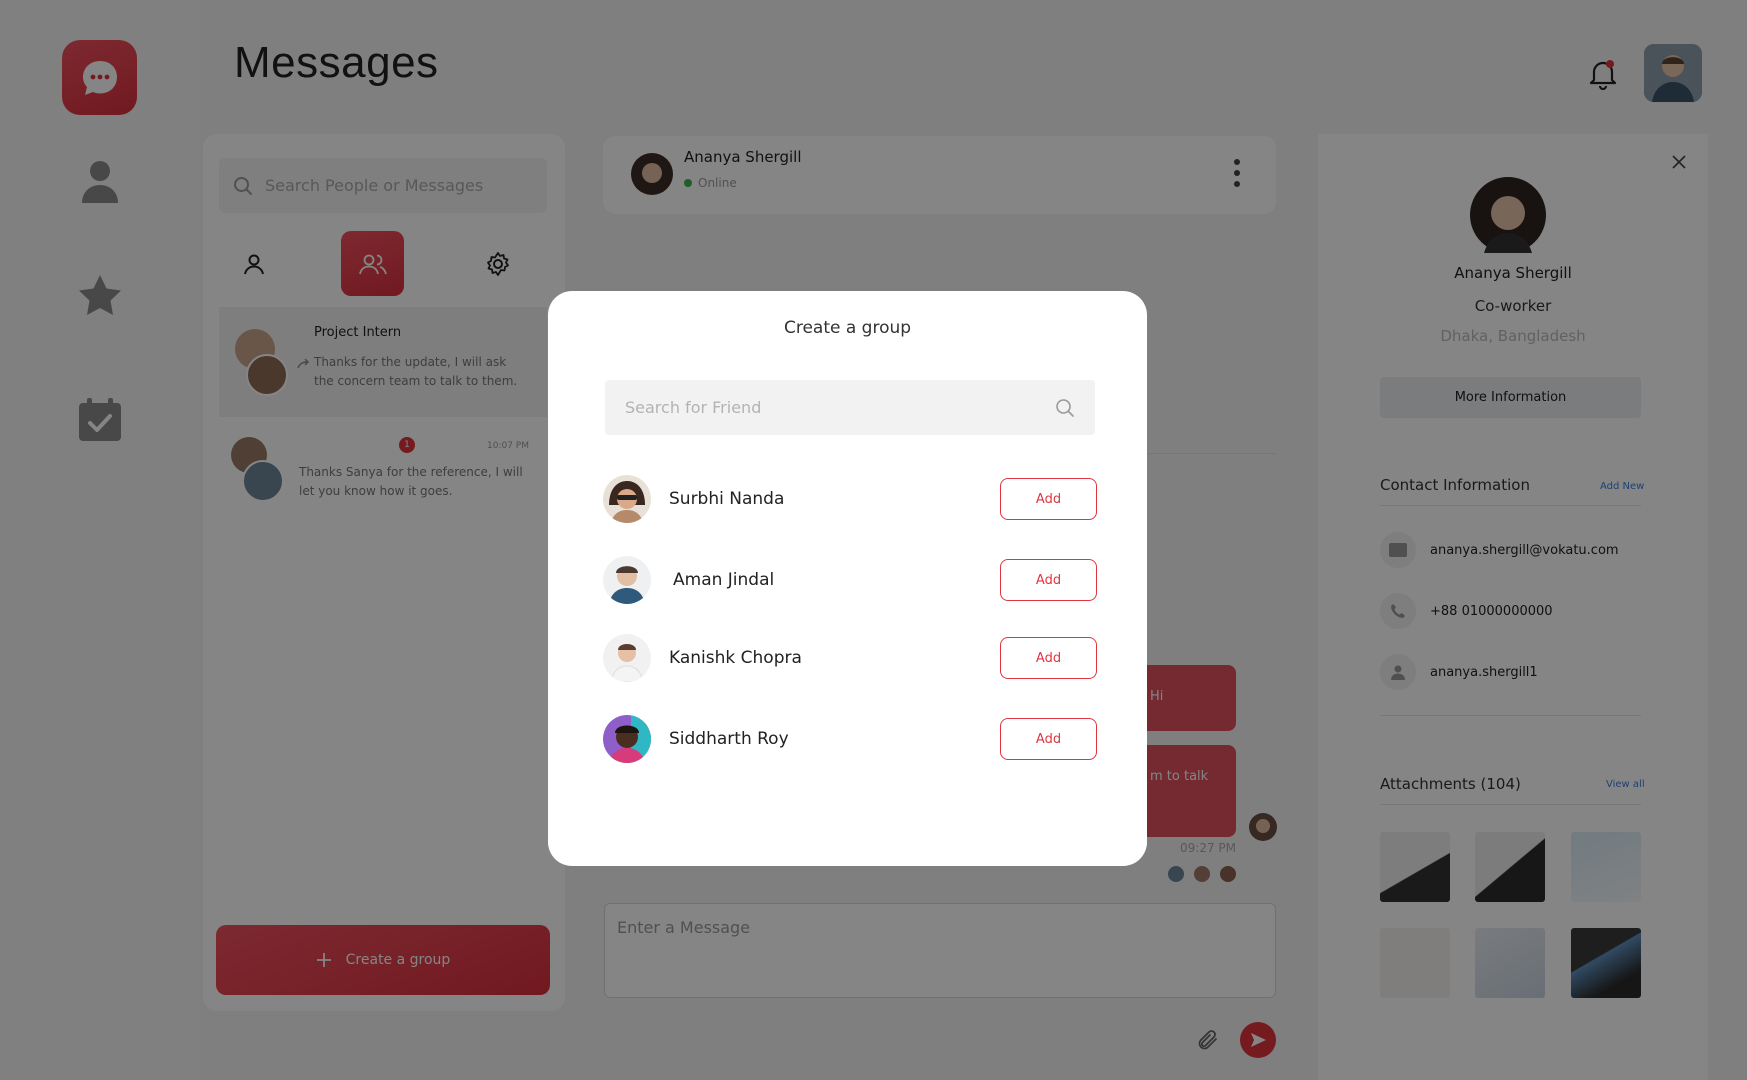 The width and height of the screenshot is (1747, 1080). Describe the element at coordinates (1065, 407) in the screenshot. I see `search-icon` at that location.